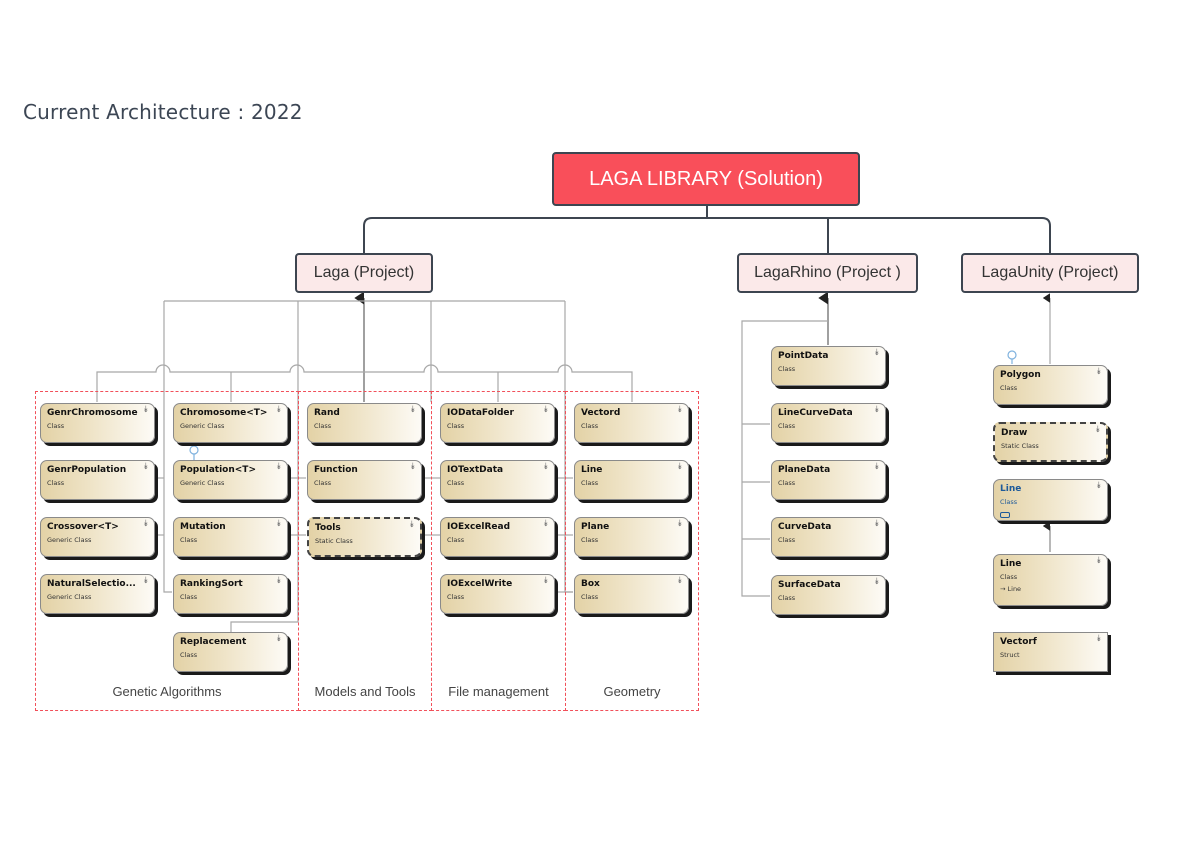 This screenshot has width=1191, height=842. I want to click on solution-node: LAGA LIBRARY (Solution), so click(706, 179).